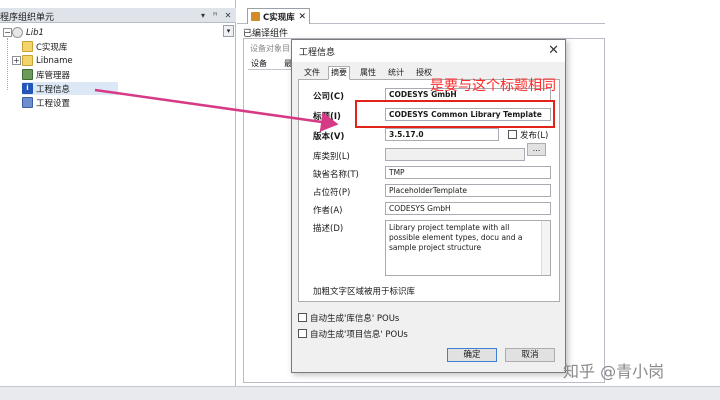  What do you see at coordinates (216, 110) in the screenshot?
I see `annotation-arrow` at bounding box center [216, 110].